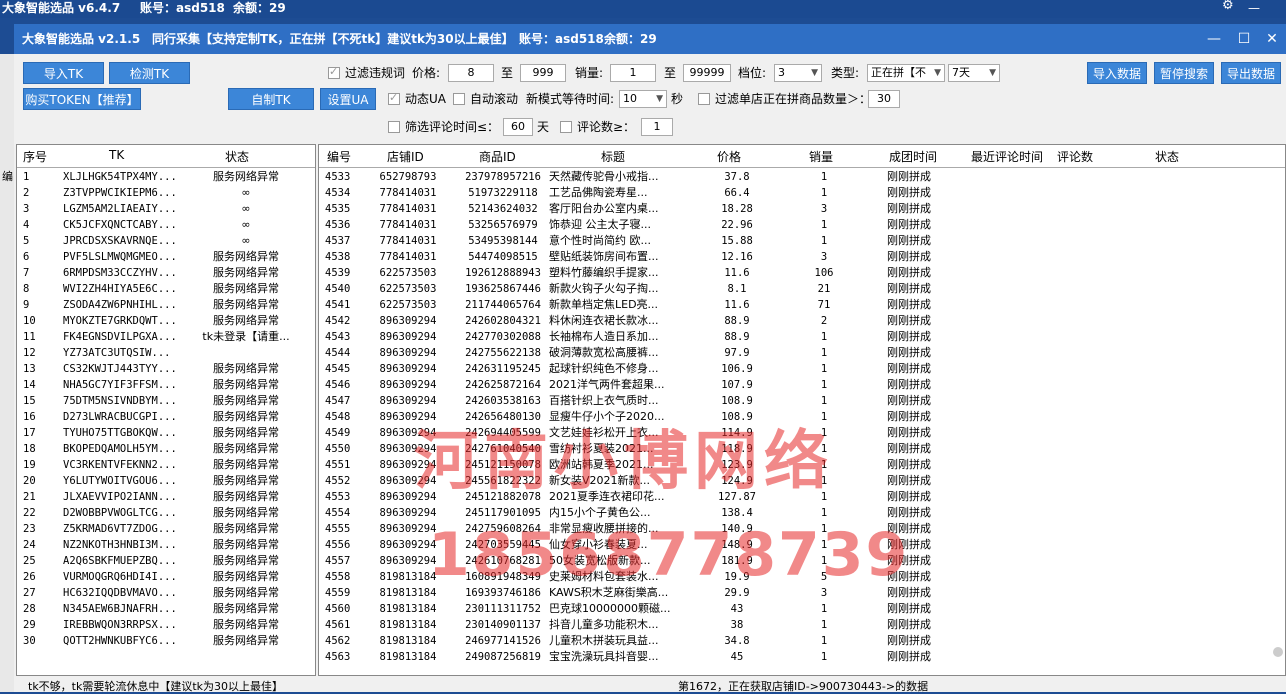 The width and height of the screenshot is (1286, 694). What do you see at coordinates (166, 289) in the screenshot?
I see `table-row: 8 WVI2ZH4HIYA5E6C... 服务网络异常` at bounding box center [166, 289].